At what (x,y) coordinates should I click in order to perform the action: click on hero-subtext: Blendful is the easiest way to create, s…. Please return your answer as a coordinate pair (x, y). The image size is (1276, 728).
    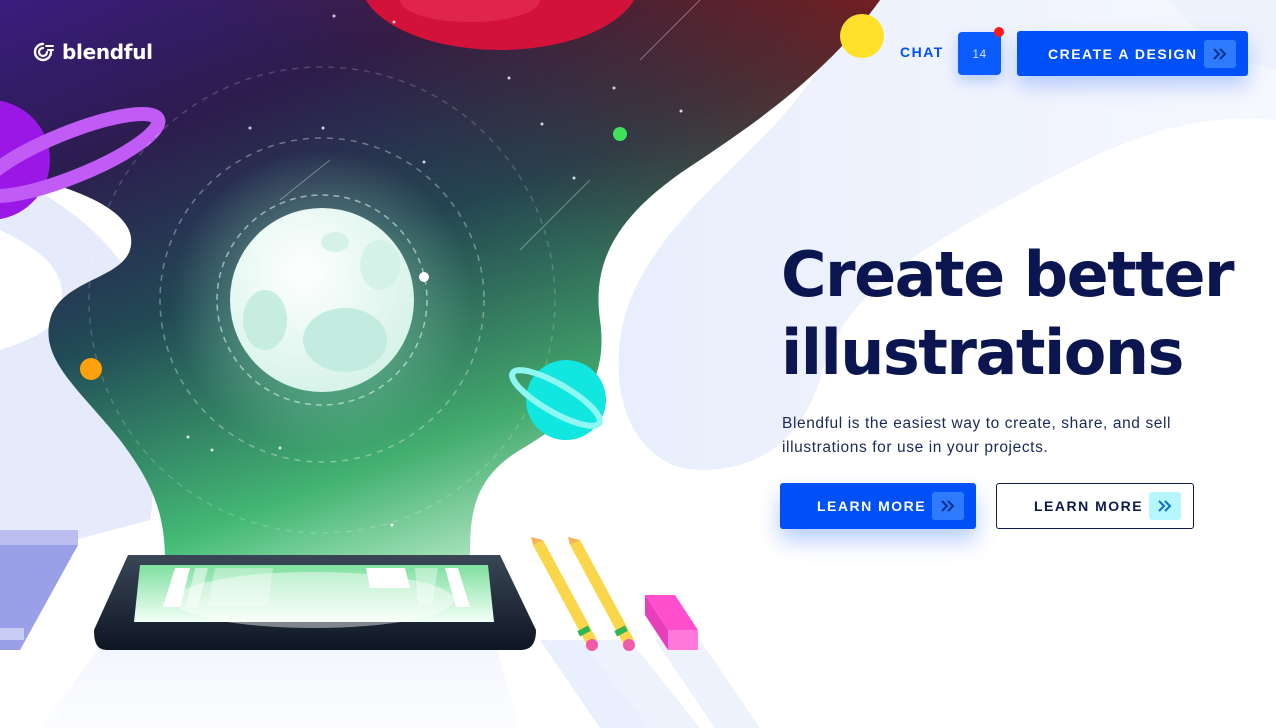
    Looking at the image, I should click on (977, 435).